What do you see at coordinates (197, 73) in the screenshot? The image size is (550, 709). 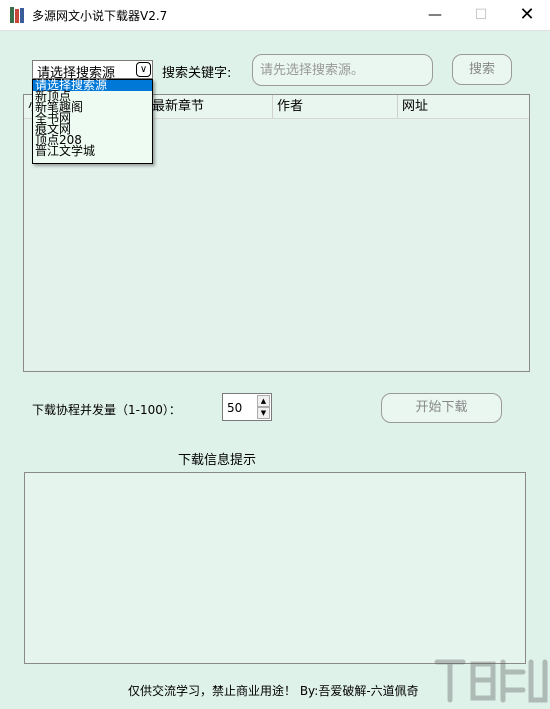 I see `keyword-label: 搜索关键字:` at bounding box center [197, 73].